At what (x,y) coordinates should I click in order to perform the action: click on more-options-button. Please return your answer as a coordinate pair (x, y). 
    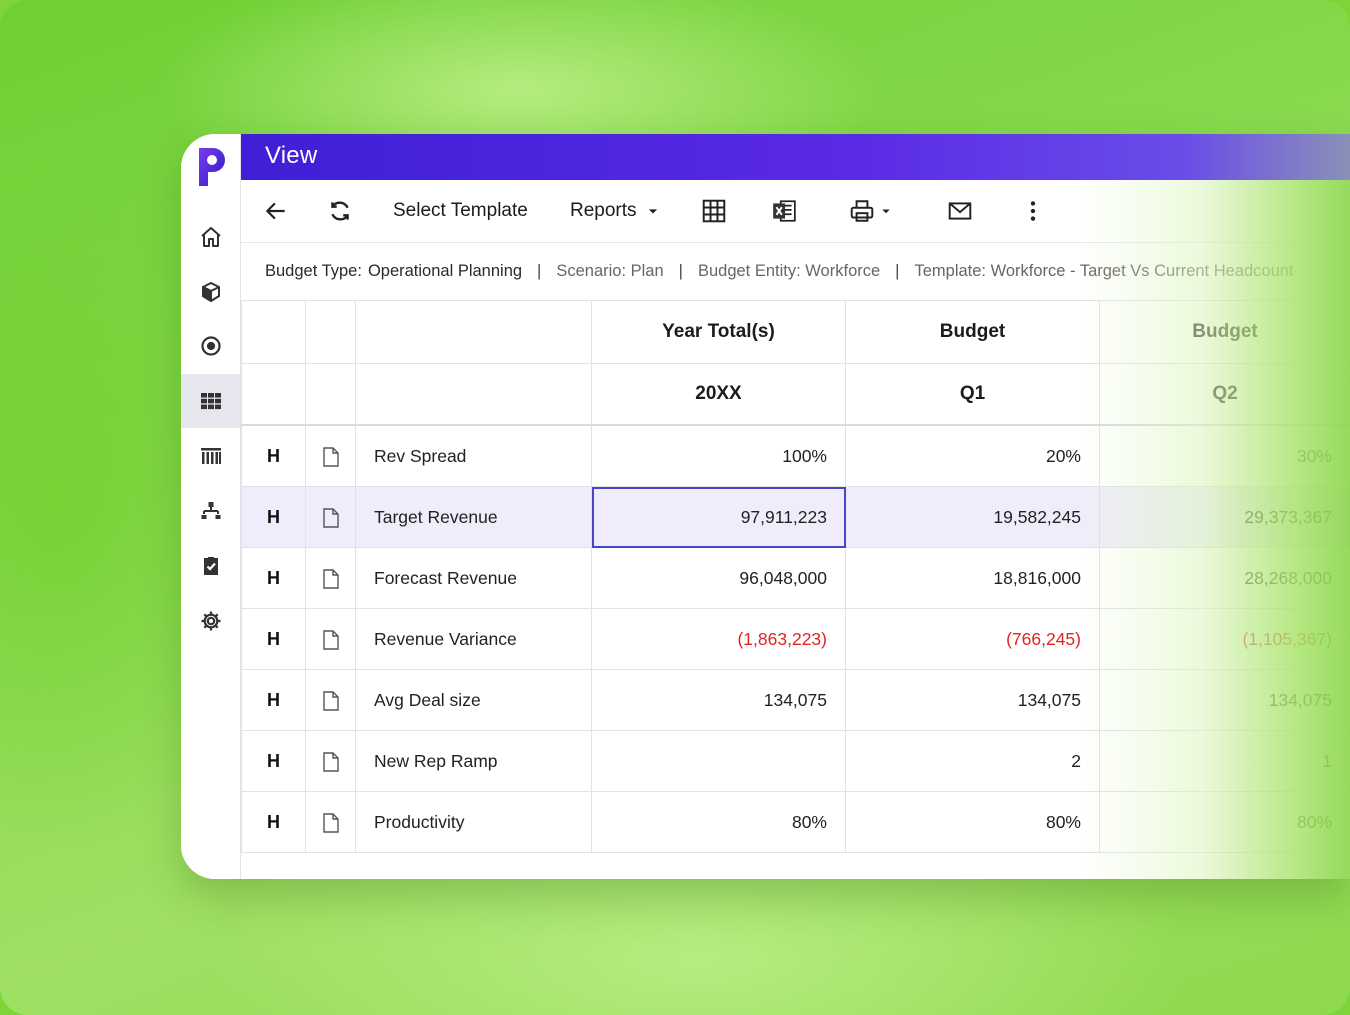
    Looking at the image, I should click on (1033, 211).